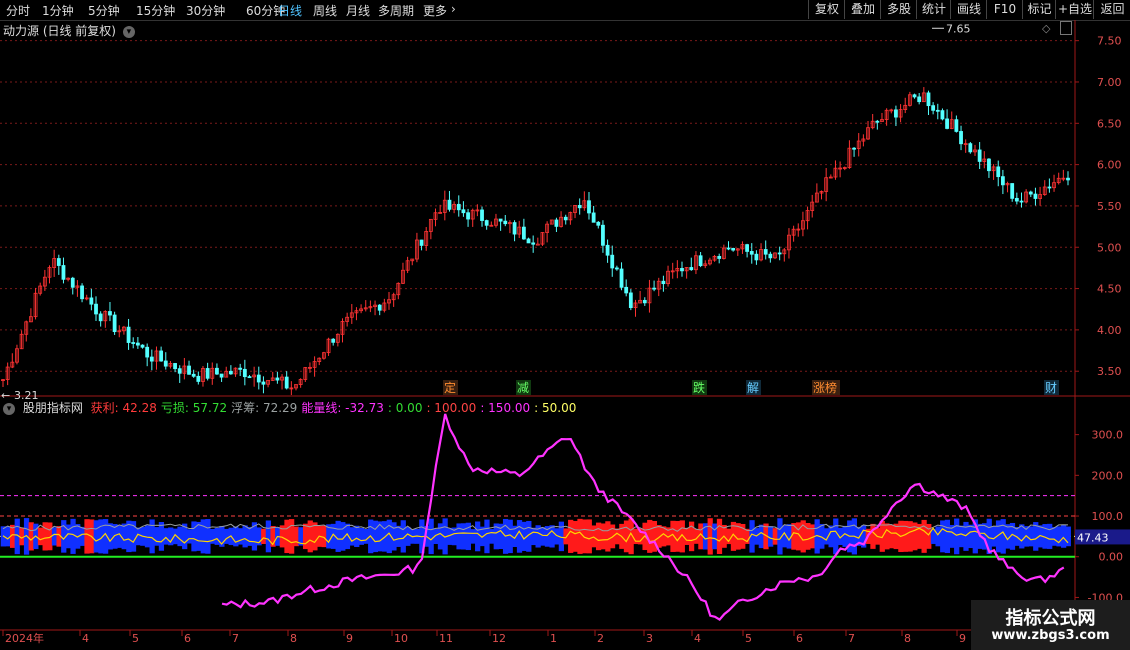 The height and width of the screenshot is (650, 1130). What do you see at coordinates (753, 388) in the screenshot?
I see `event-badge: 解` at bounding box center [753, 388].